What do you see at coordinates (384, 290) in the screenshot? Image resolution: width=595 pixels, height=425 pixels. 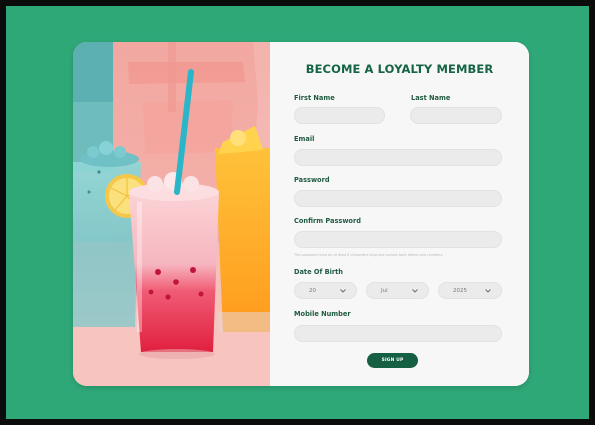 I see `dob-month-value: Jul` at bounding box center [384, 290].